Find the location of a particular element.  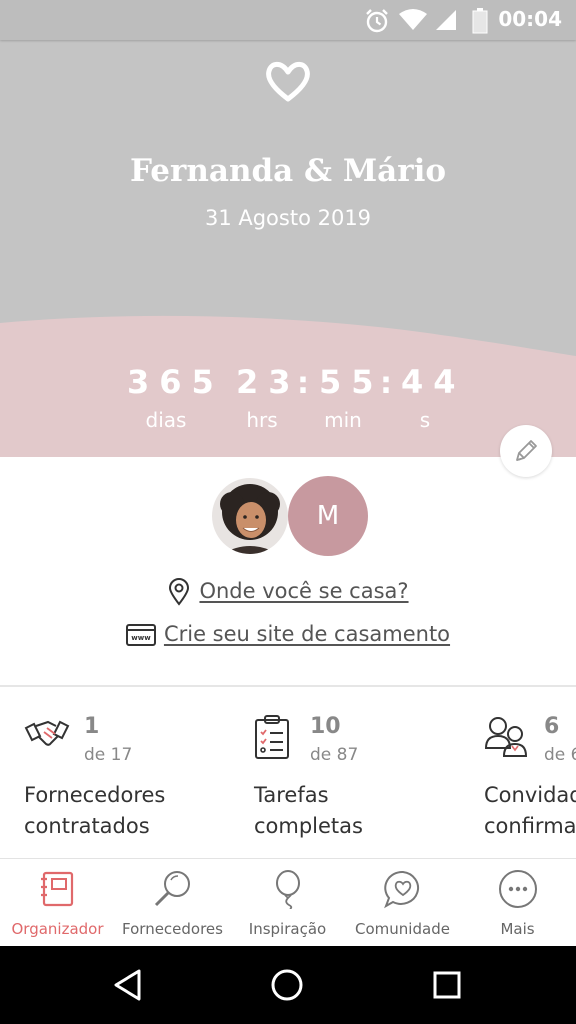

recents-icon is located at coordinates (447, 985).